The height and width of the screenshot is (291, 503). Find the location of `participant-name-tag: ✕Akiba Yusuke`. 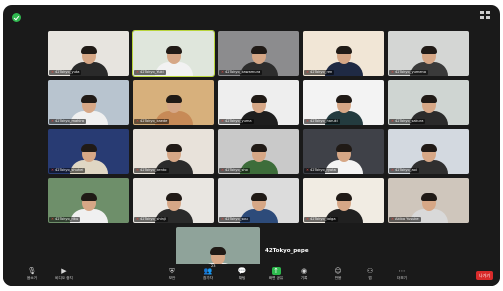

participant-name-tag: ✕Akiba Yusuke is located at coordinates (405, 219).